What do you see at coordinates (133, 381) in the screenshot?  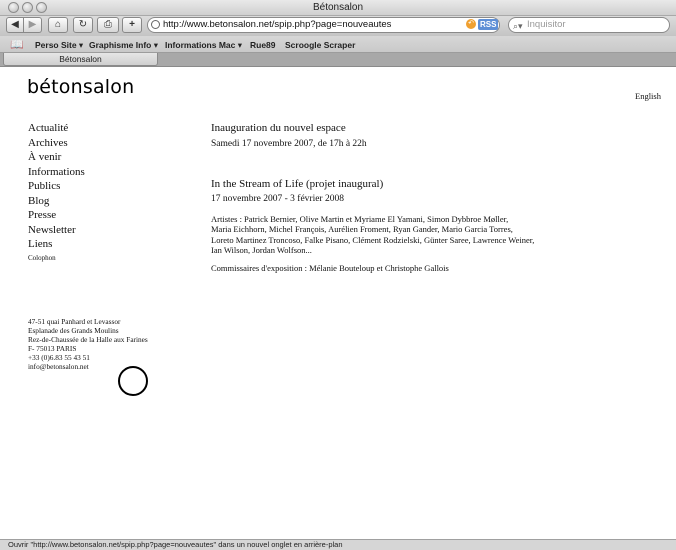 I see `loading-circle-icon` at bounding box center [133, 381].